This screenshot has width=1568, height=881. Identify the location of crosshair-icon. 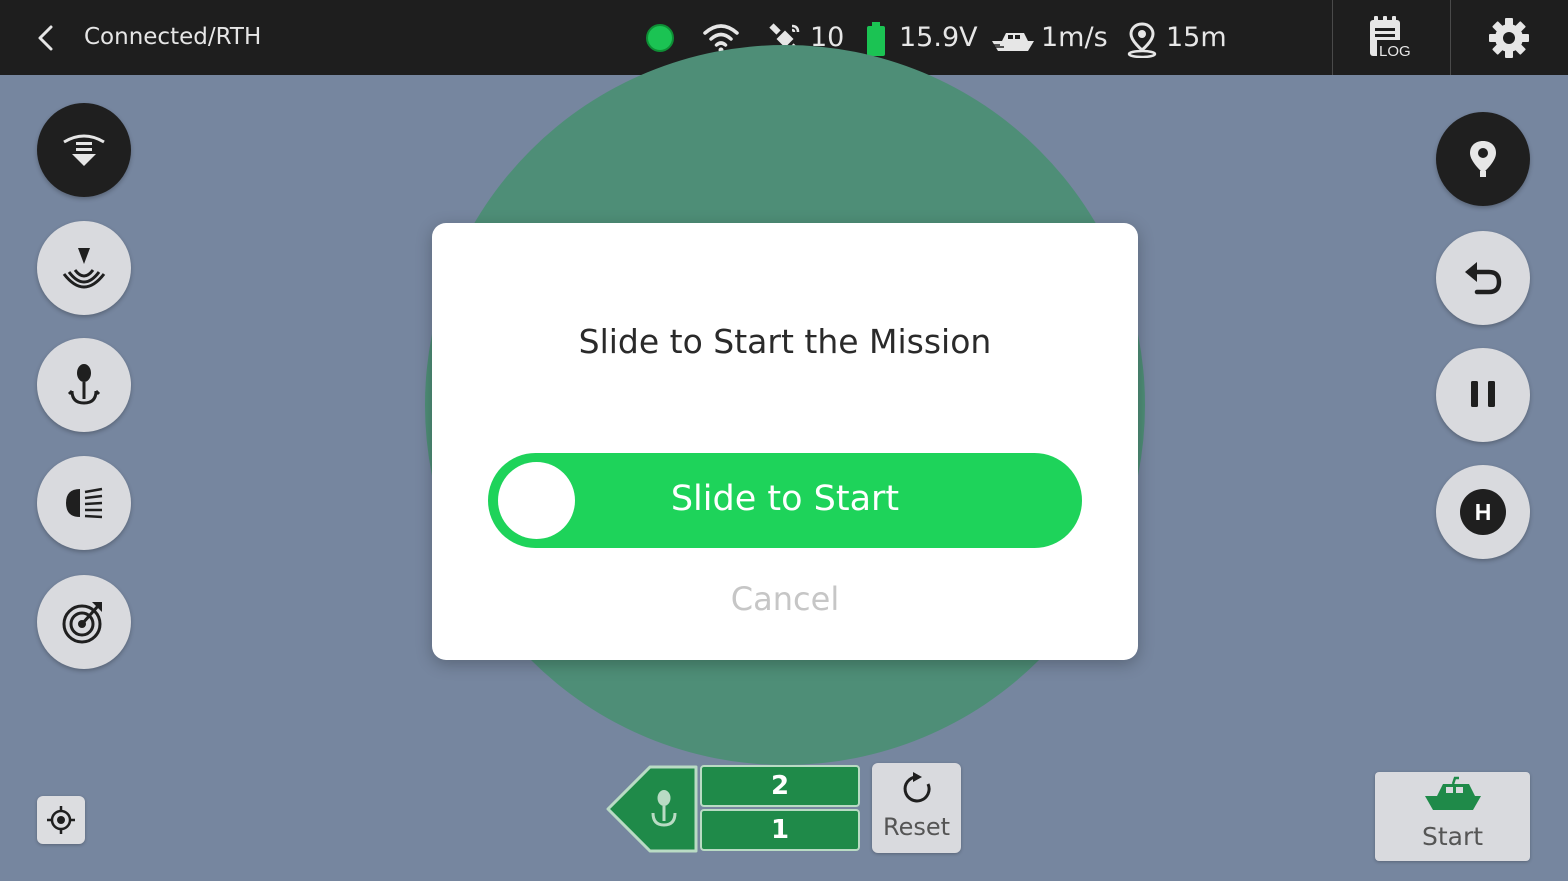
(61, 820).